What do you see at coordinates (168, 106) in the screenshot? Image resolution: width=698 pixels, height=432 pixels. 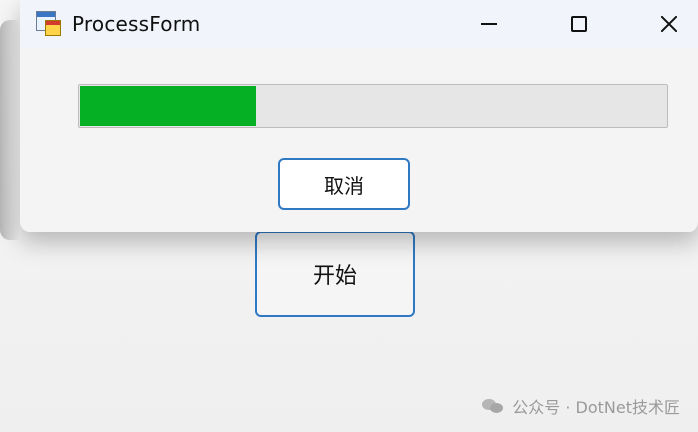 I see `progress-fill` at bounding box center [168, 106].